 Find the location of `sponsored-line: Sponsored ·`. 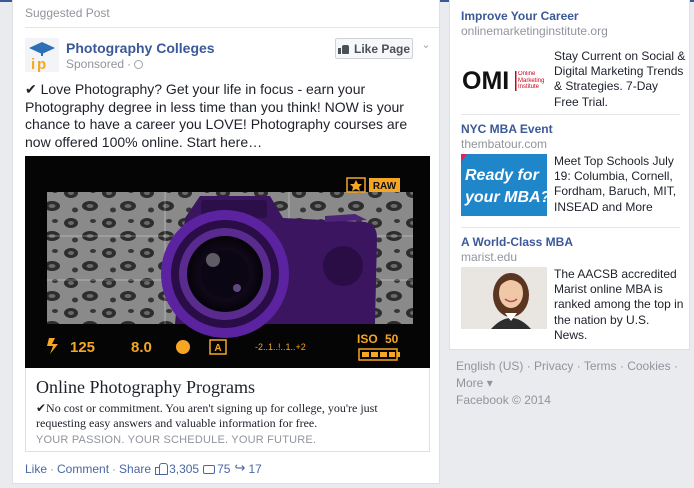

sponsored-line: Sponsored · is located at coordinates (105, 64).